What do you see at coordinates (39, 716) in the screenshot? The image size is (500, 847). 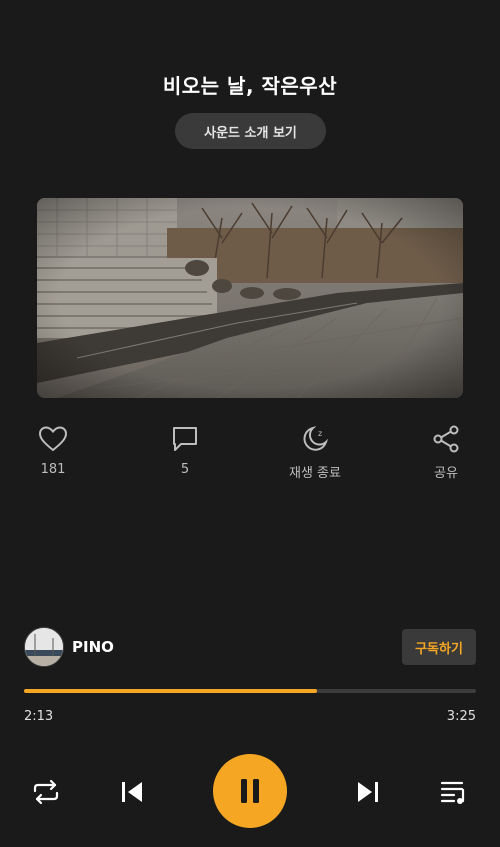 I see `current-time: 2:13` at bounding box center [39, 716].